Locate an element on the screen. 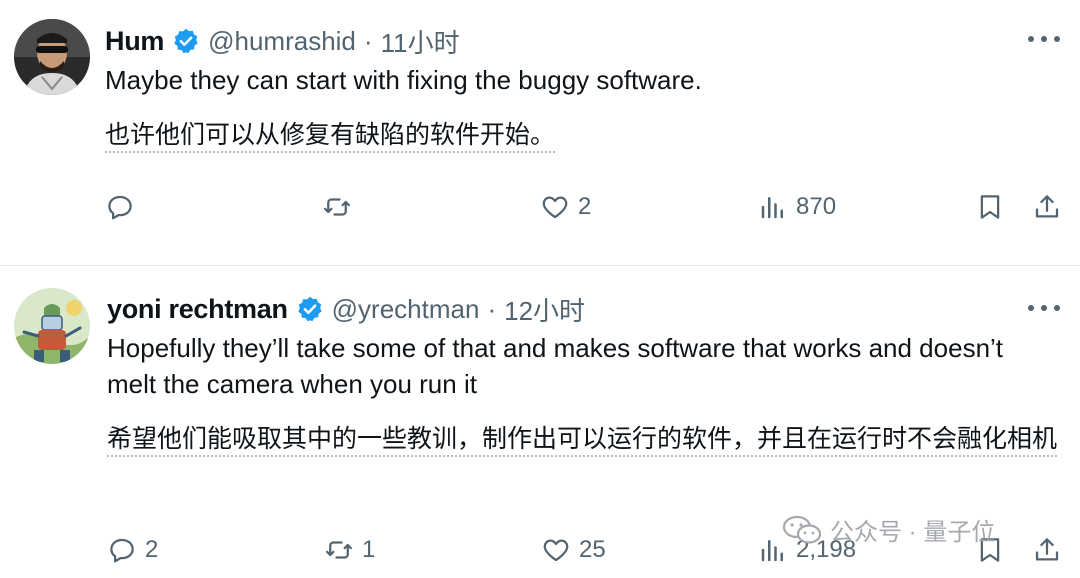 Image resolution: width=1080 pixels, height=578 pixels. retweet-button is located at coordinates (341, 207).